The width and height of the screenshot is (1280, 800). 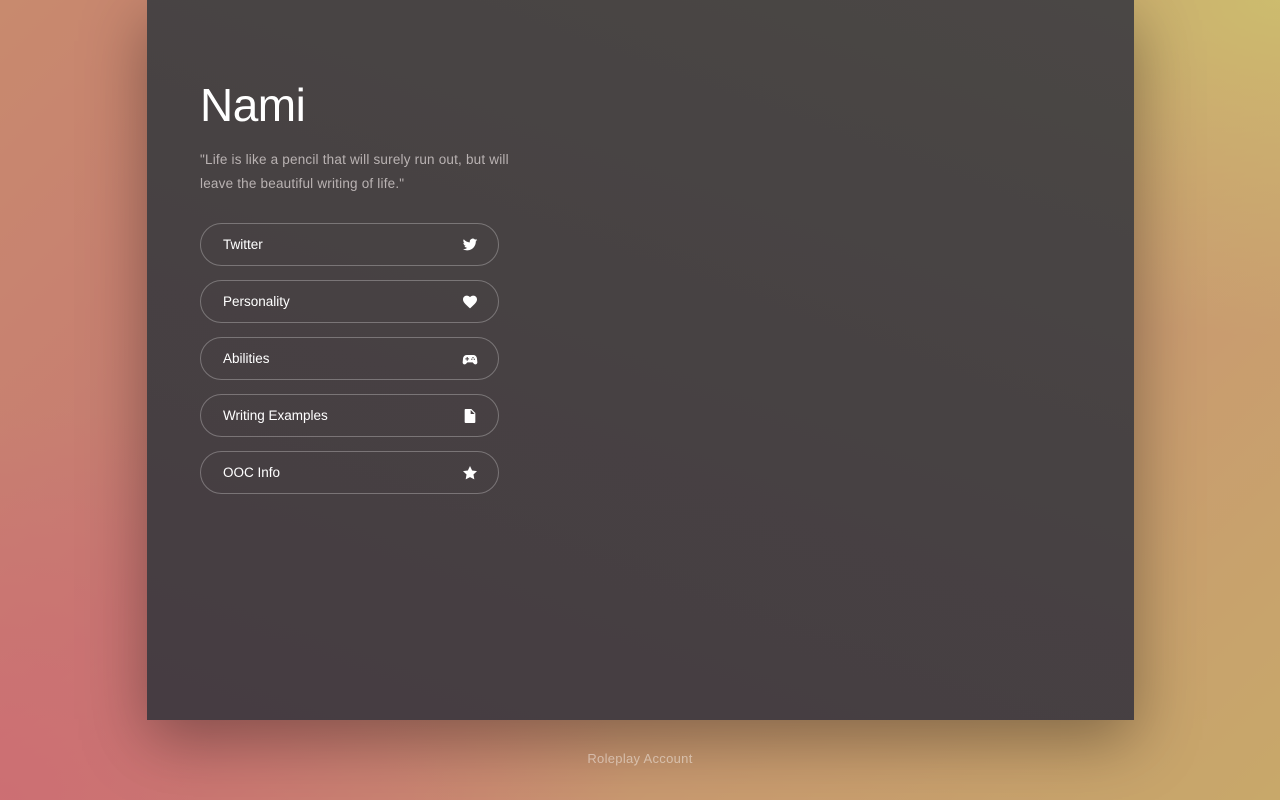 I want to click on document-icon, so click(x=470, y=416).